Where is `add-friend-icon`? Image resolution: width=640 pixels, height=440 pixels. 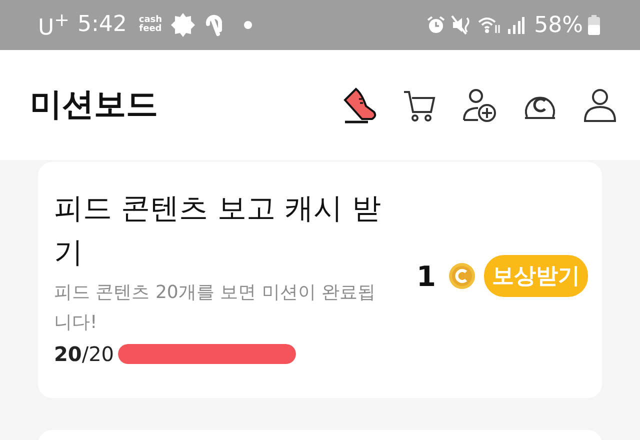 add-friend-icon is located at coordinates (480, 105).